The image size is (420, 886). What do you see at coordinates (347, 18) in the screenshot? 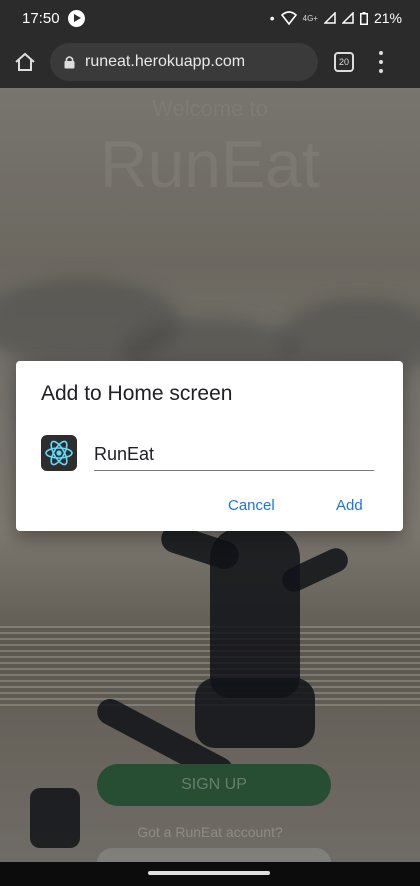
I see `signal-2-icon` at bounding box center [347, 18].